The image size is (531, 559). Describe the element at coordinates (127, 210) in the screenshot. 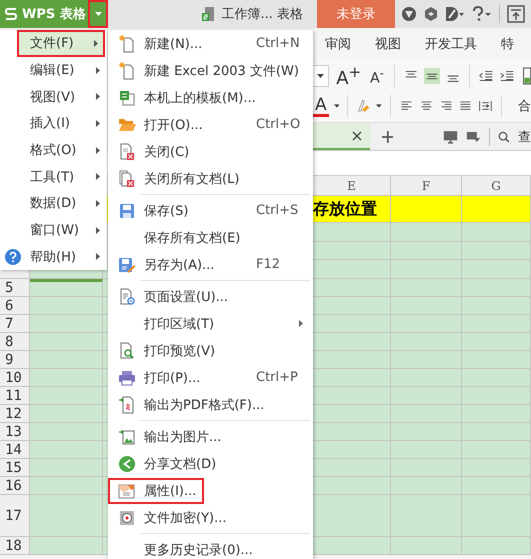

I see `save-icon` at that location.